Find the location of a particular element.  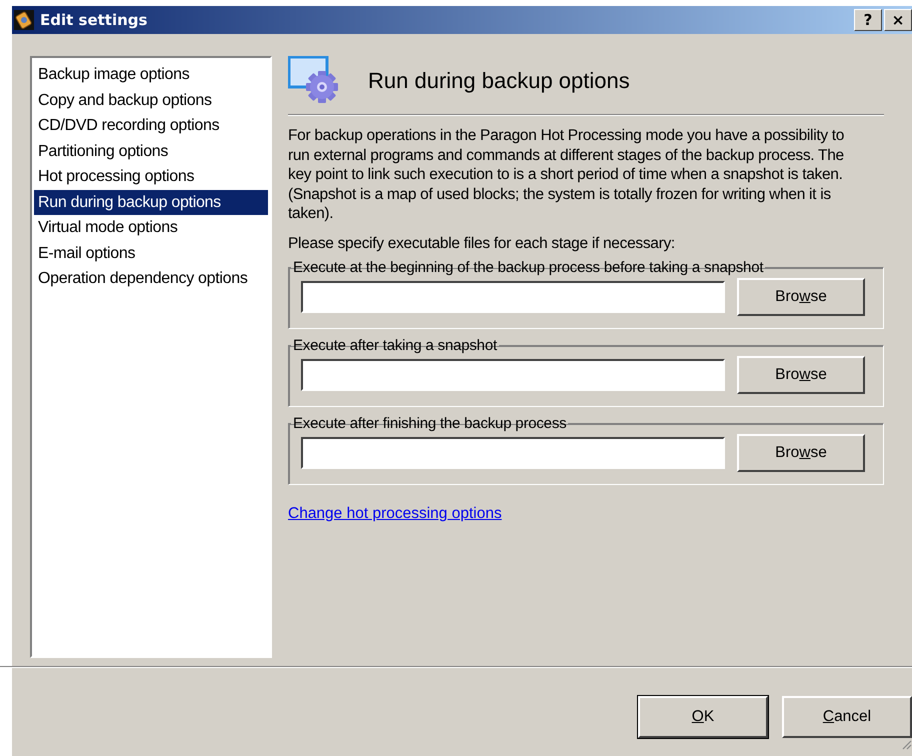

sidebar-item: Backup image options is located at coordinates (151, 75).